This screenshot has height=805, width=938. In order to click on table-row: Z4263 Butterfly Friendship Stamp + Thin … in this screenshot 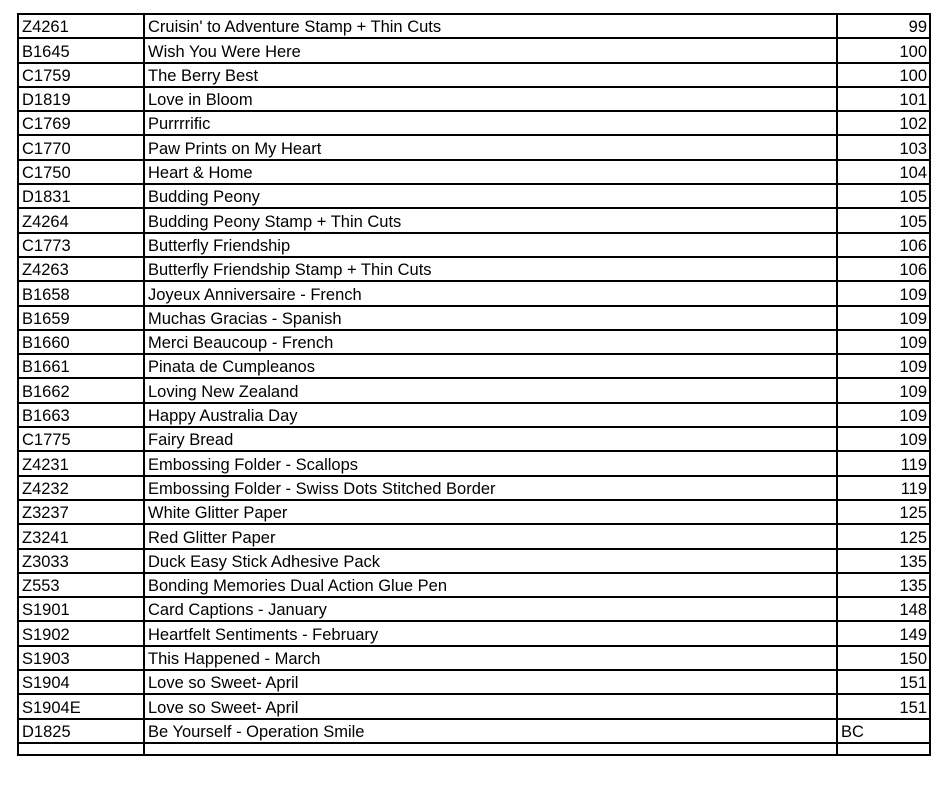, I will do `click(474, 269)`.